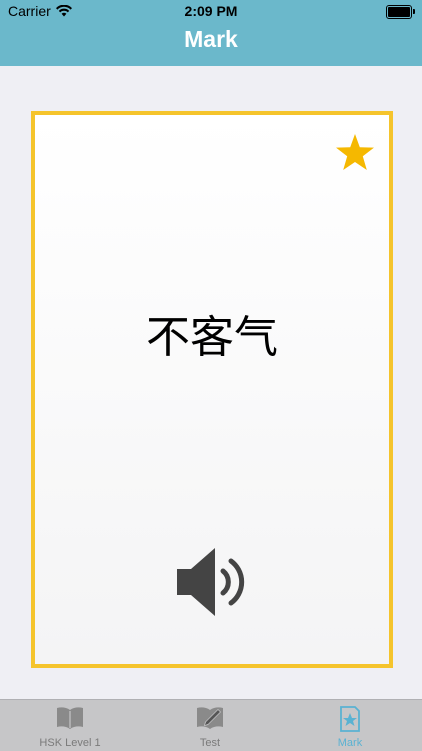  What do you see at coordinates (210, 743) in the screenshot?
I see `tab-label: Test` at bounding box center [210, 743].